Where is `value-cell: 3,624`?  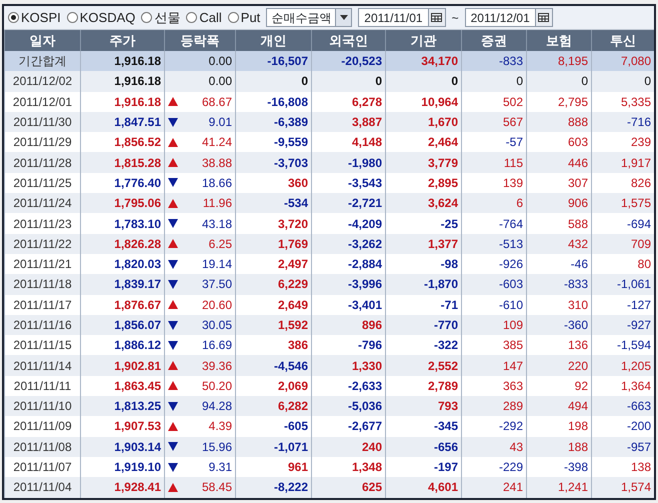 value-cell: 3,624 is located at coordinates (424, 203).